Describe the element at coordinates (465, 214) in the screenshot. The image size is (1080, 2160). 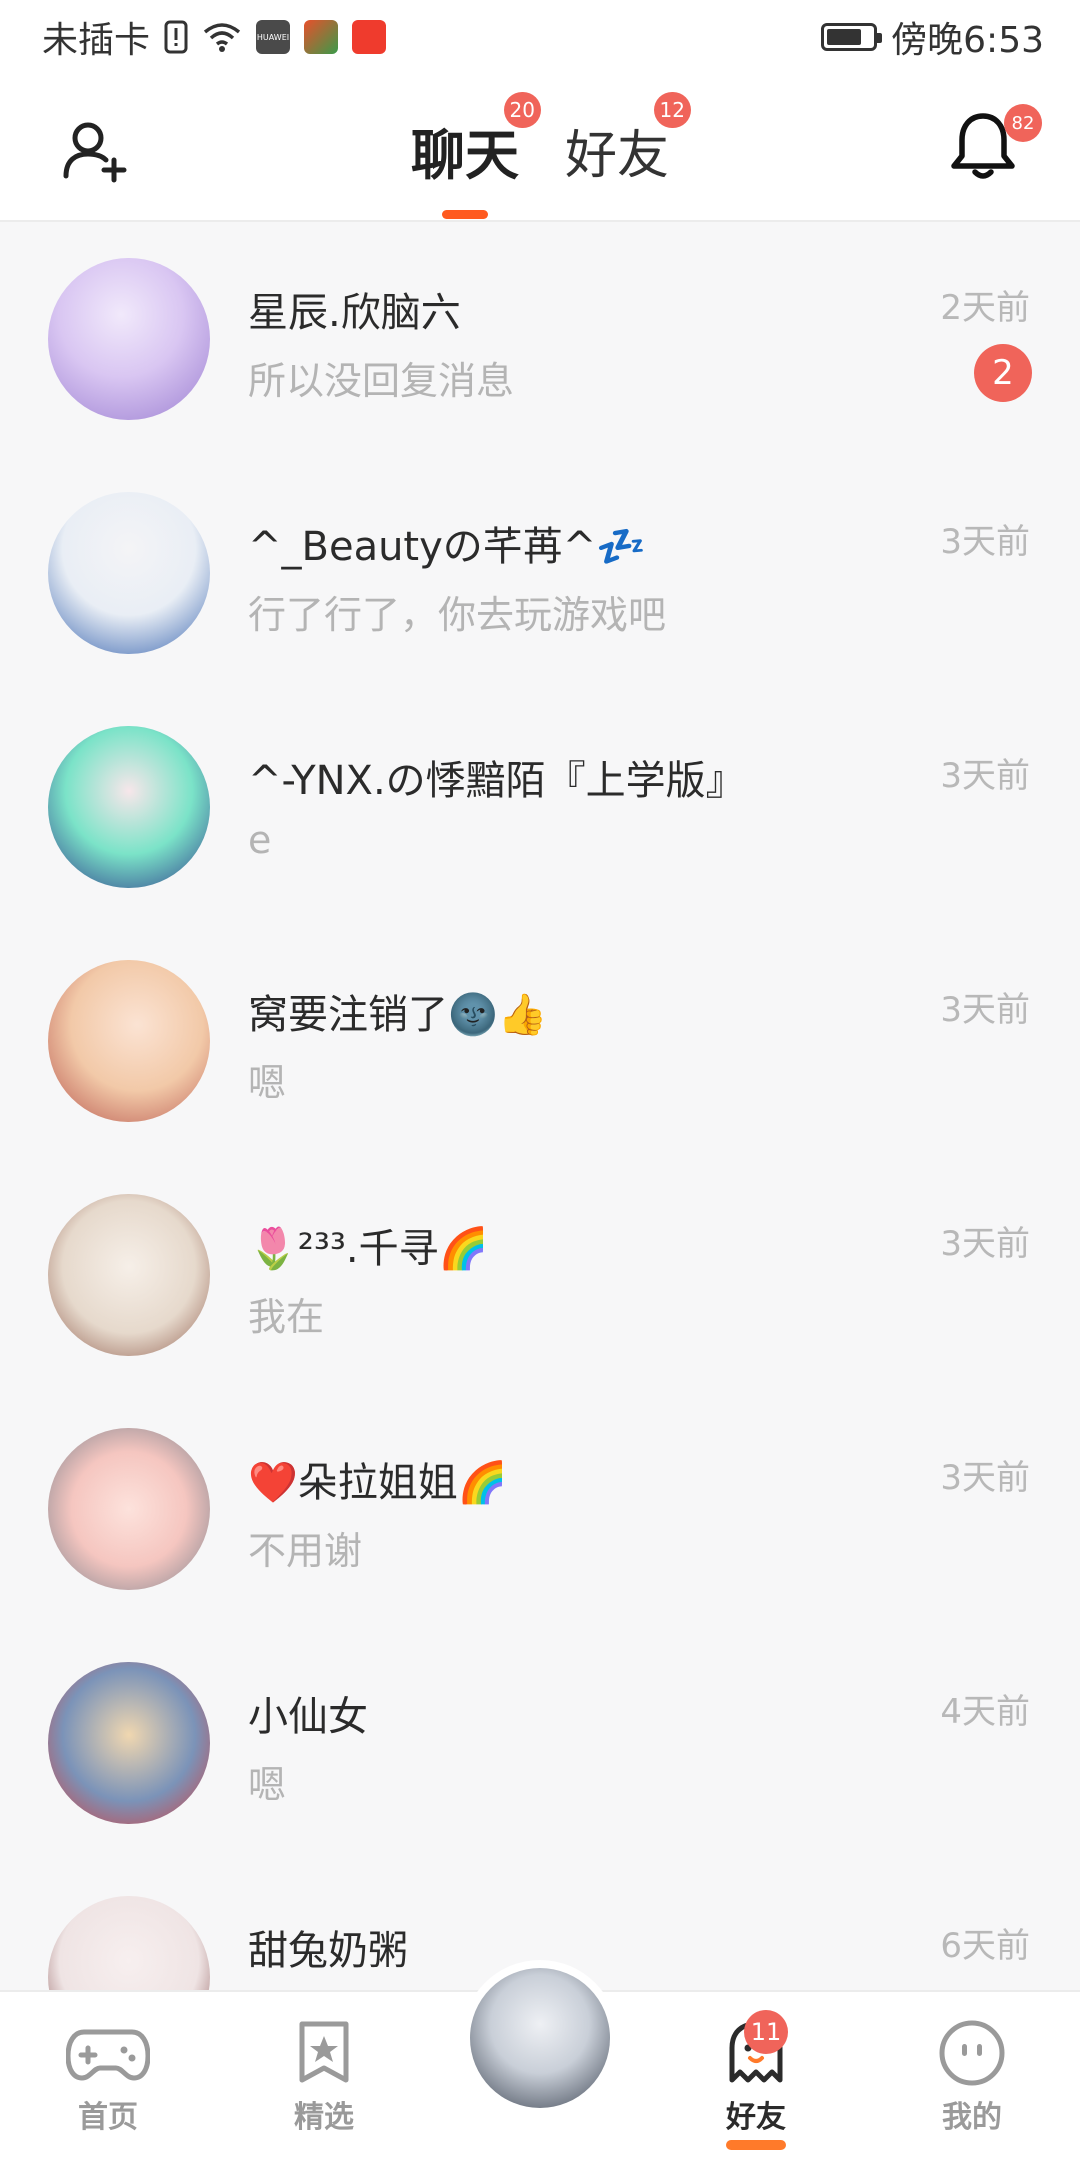
I see `active-tab-indicator` at that location.